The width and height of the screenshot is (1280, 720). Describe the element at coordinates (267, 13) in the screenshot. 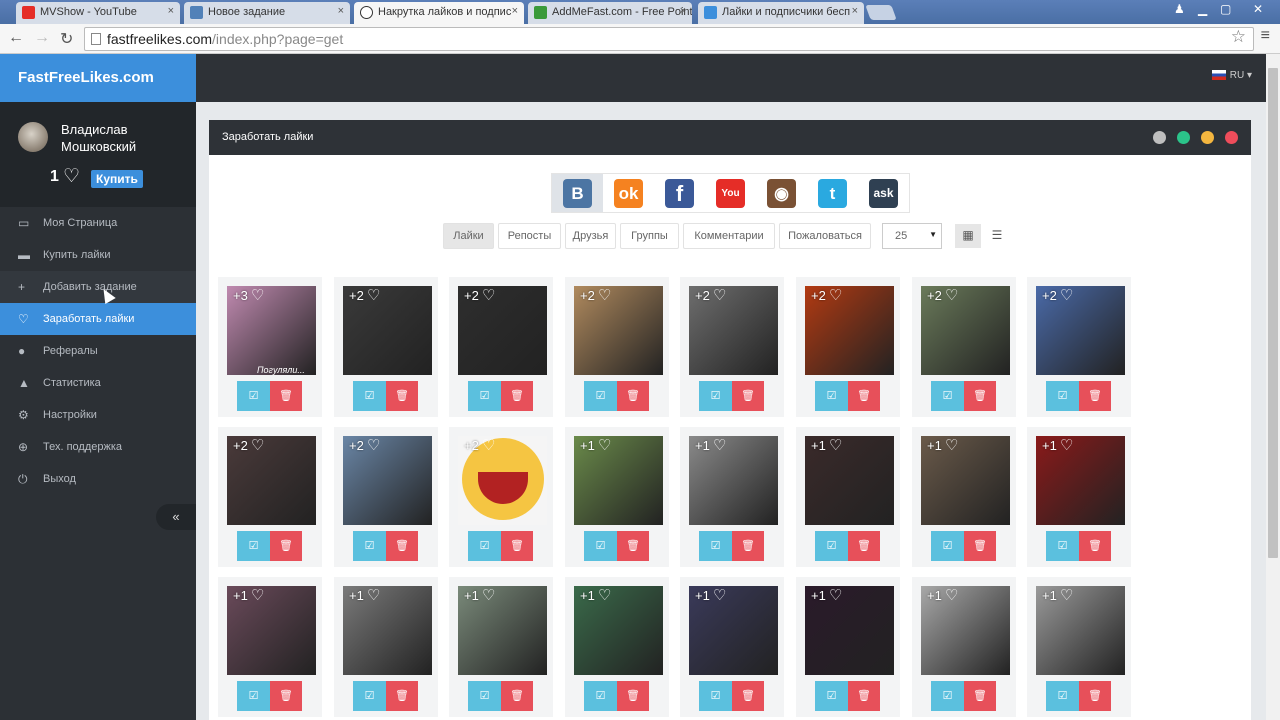

I see `browser-tab-new-task: Новое задание ×` at that location.